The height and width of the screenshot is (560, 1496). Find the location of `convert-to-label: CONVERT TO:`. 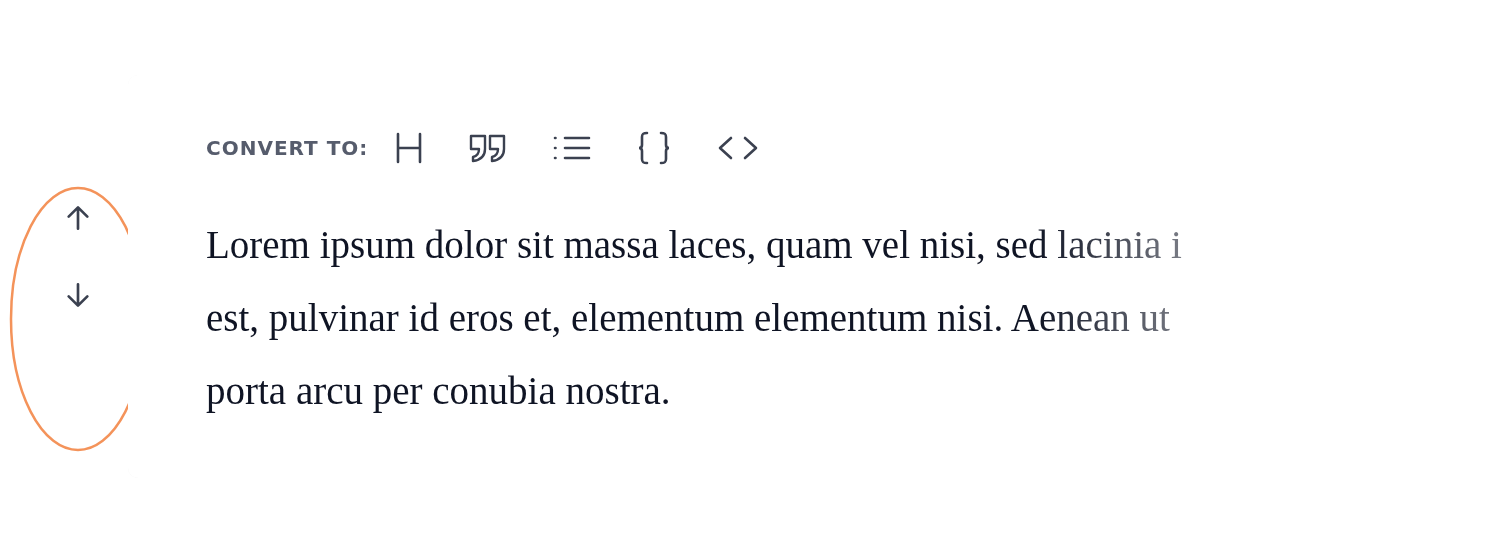

convert-to-label: CONVERT TO: is located at coordinates (287, 148).